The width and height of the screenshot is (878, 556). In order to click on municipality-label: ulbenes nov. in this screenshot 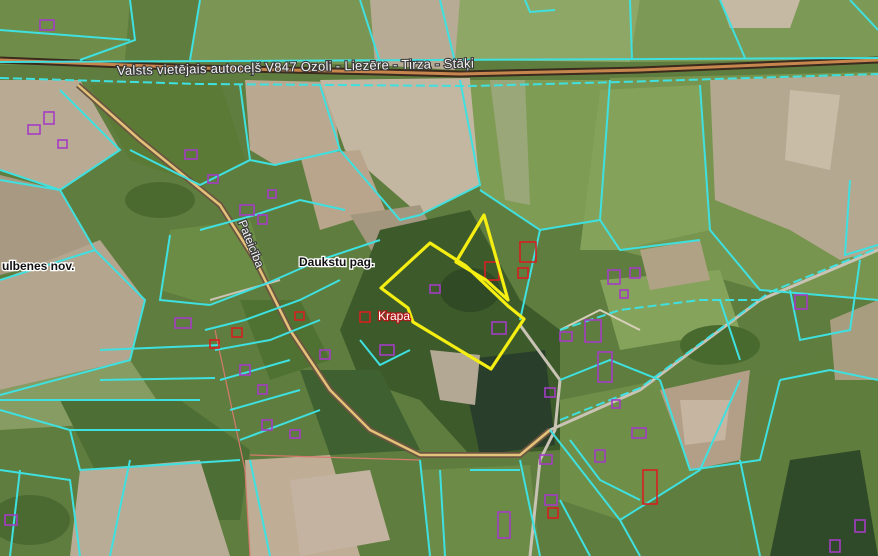, I will do `click(38, 266)`.